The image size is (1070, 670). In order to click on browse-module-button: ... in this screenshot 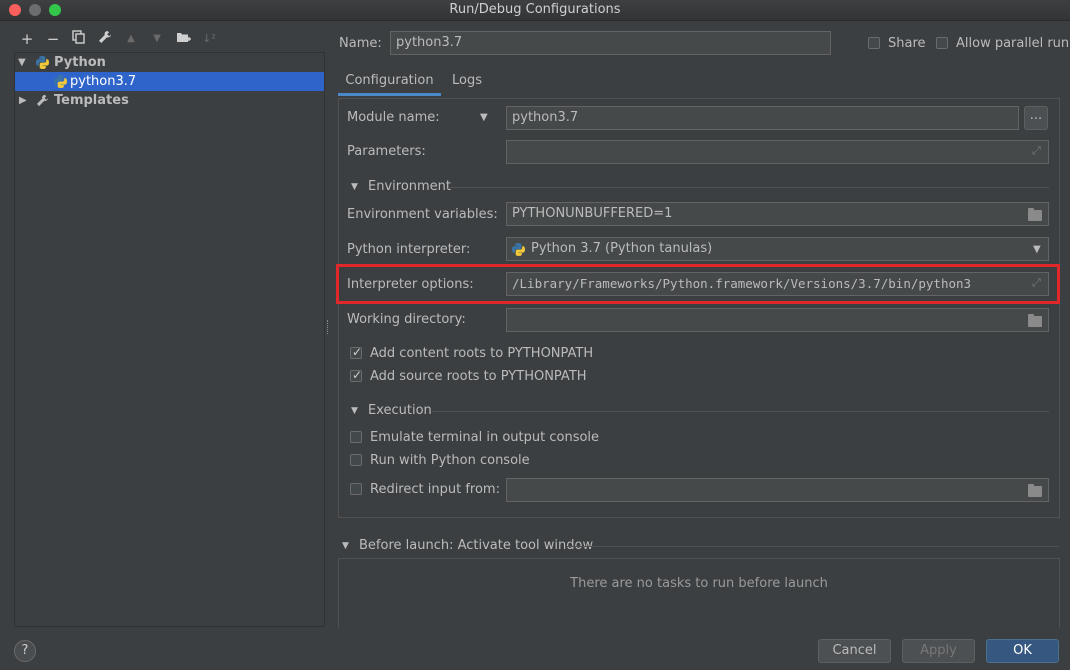, I will do `click(1036, 118)`.